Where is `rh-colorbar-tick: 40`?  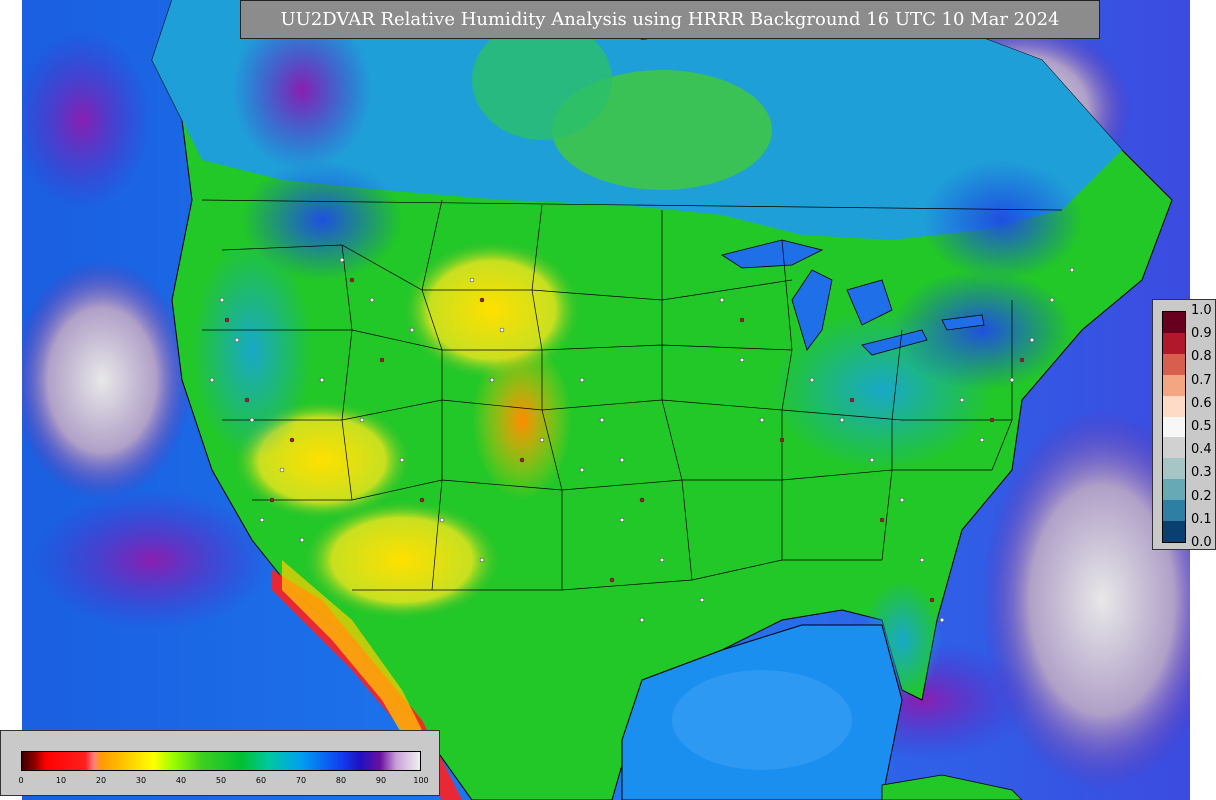 rh-colorbar-tick: 40 is located at coordinates (181, 780).